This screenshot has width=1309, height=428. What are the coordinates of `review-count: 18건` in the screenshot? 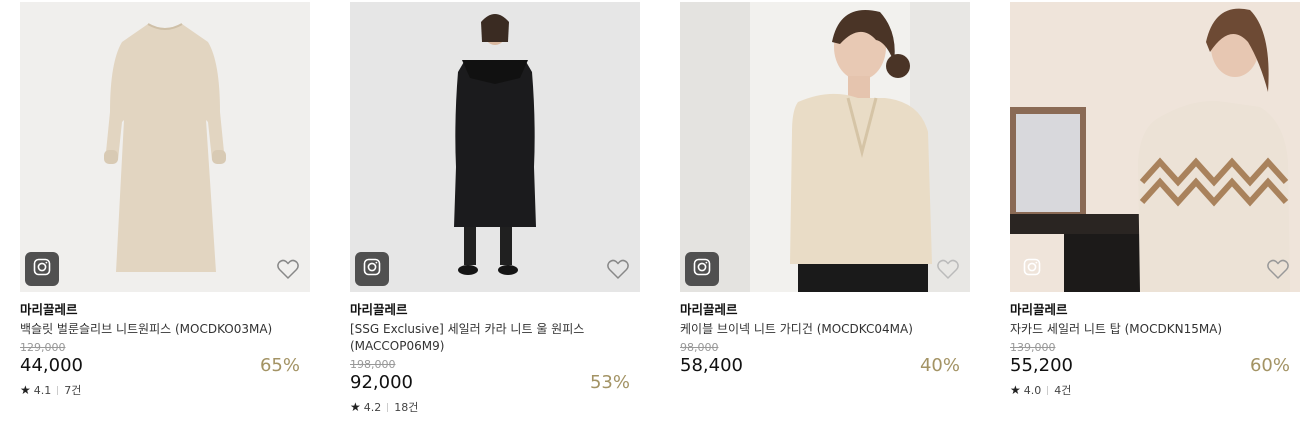 It's located at (406, 407).